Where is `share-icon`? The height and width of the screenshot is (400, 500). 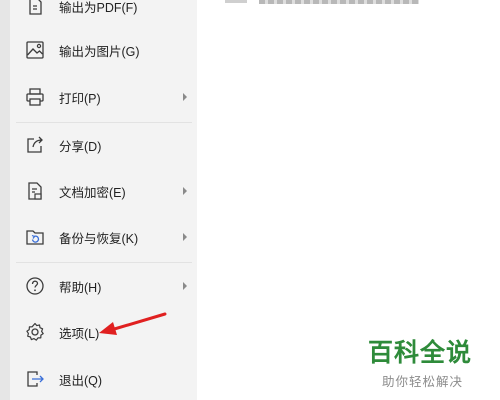 share-icon is located at coordinates (35, 145).